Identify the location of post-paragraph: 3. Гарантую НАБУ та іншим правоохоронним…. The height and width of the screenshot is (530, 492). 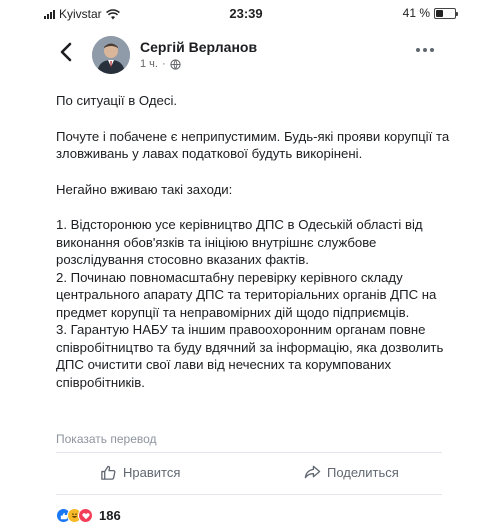
(250, 356).